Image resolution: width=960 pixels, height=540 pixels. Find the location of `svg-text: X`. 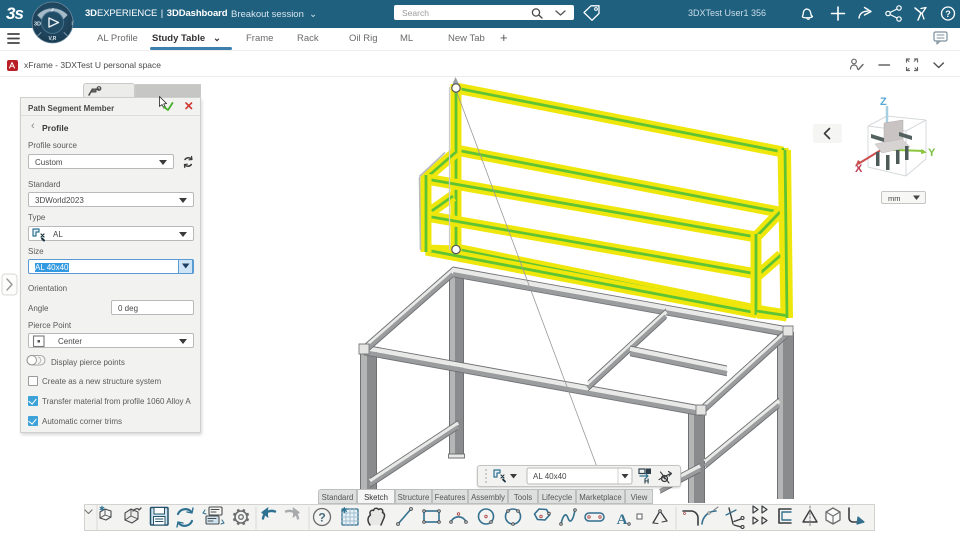

svg-text: X is located at coordinates (859, 169).